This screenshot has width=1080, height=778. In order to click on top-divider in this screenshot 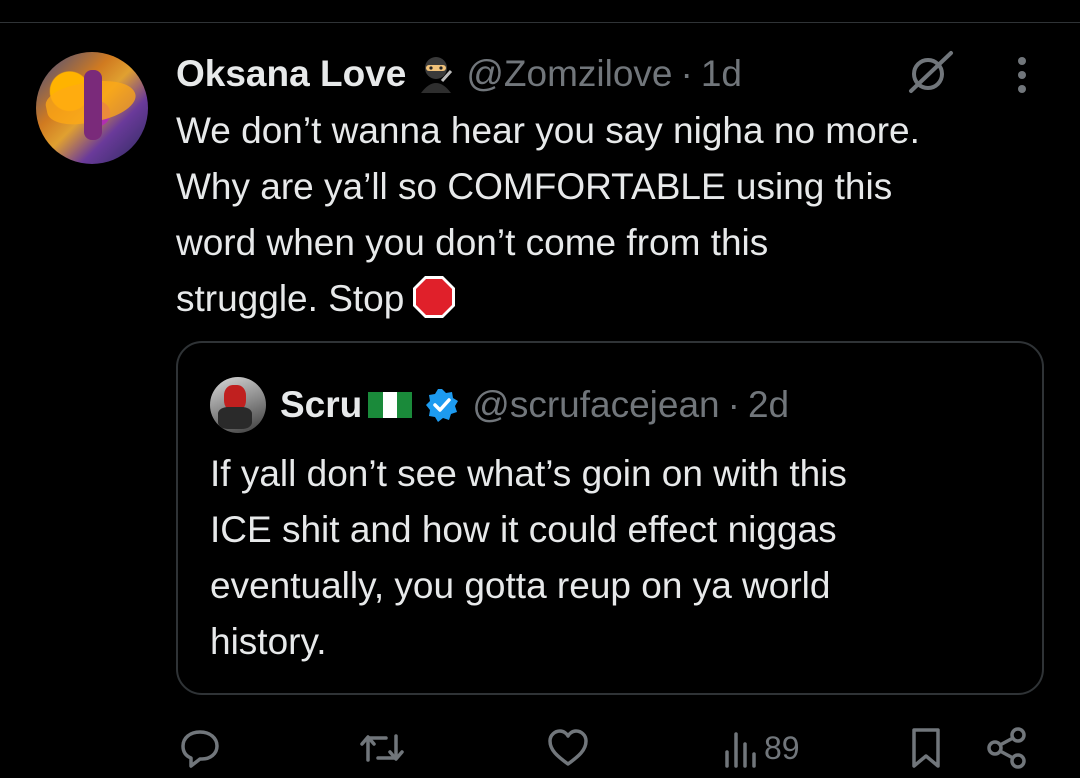, I will do `click(540, 22)`.